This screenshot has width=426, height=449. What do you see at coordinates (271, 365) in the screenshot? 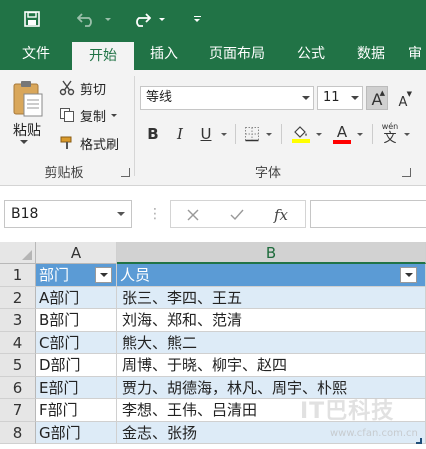
I see `table-cell: 周博、于晓、柳宇、赵四` at bounding box center [271, 365].